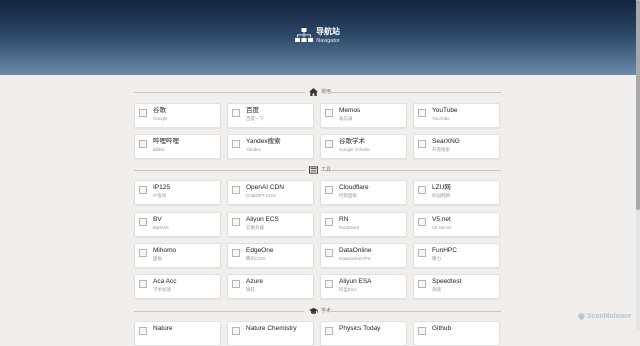 This screenshot has width=640, height=346. I want to click on card-title: 谷歌, so click(159, 110).